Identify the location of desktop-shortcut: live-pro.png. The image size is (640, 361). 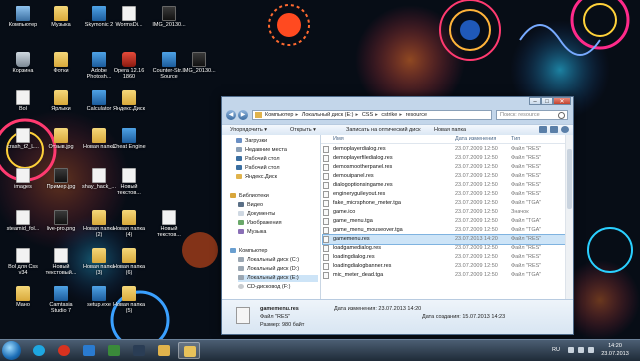
(61, 221).